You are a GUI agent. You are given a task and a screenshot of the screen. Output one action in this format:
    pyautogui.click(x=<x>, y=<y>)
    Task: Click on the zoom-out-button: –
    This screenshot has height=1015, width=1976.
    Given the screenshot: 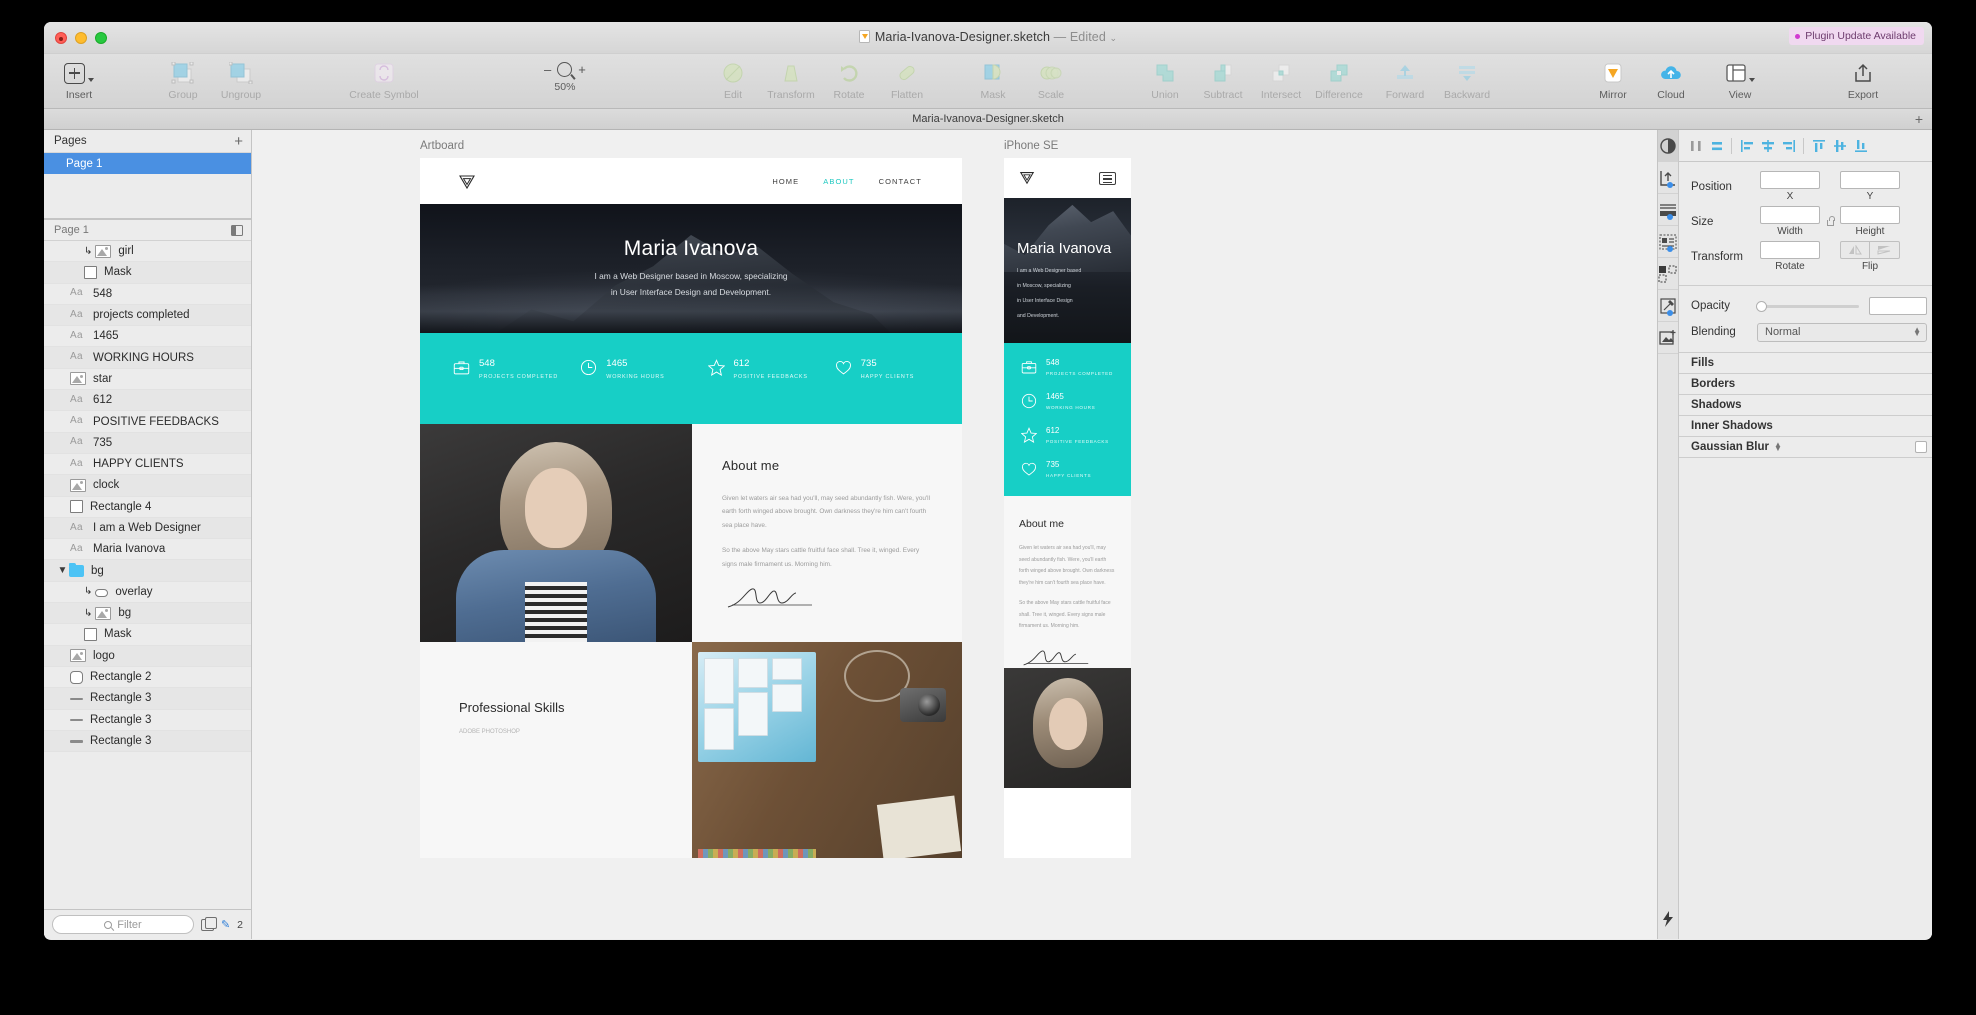 What is the action you would take?
    pyautogui.click(x=547, y=69)
    